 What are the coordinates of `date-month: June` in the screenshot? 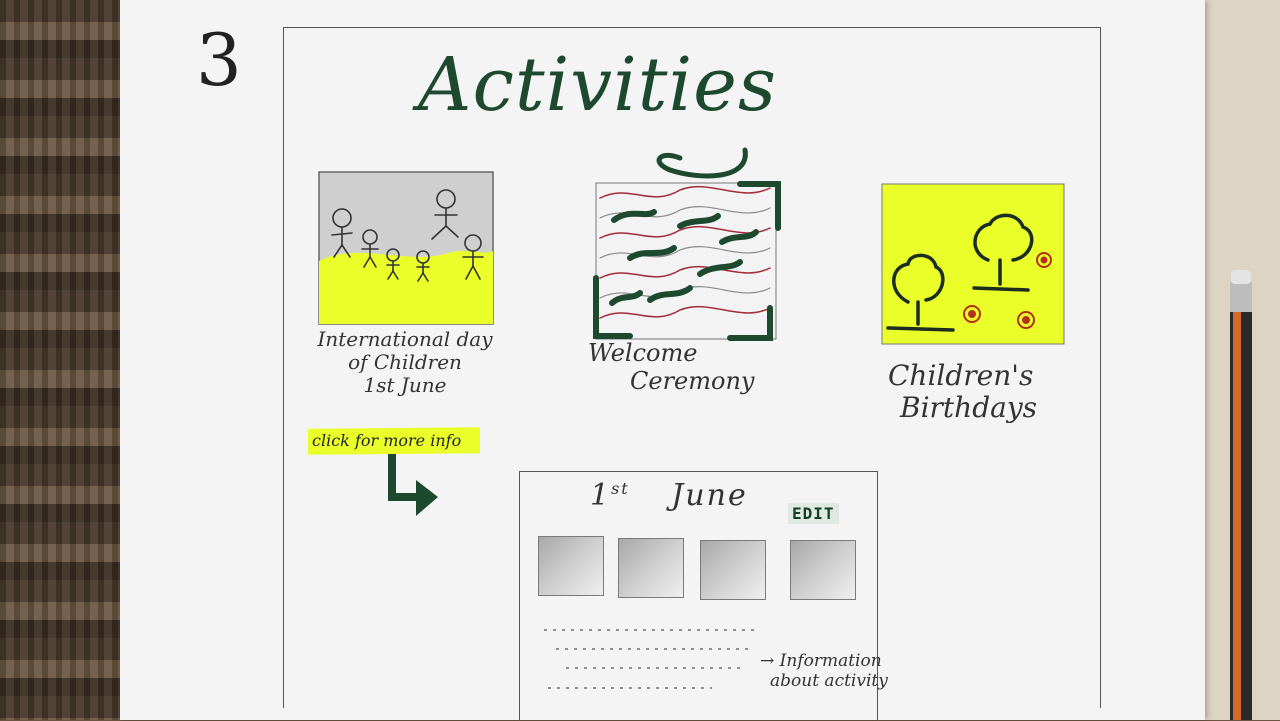 It's located at (709, 495).